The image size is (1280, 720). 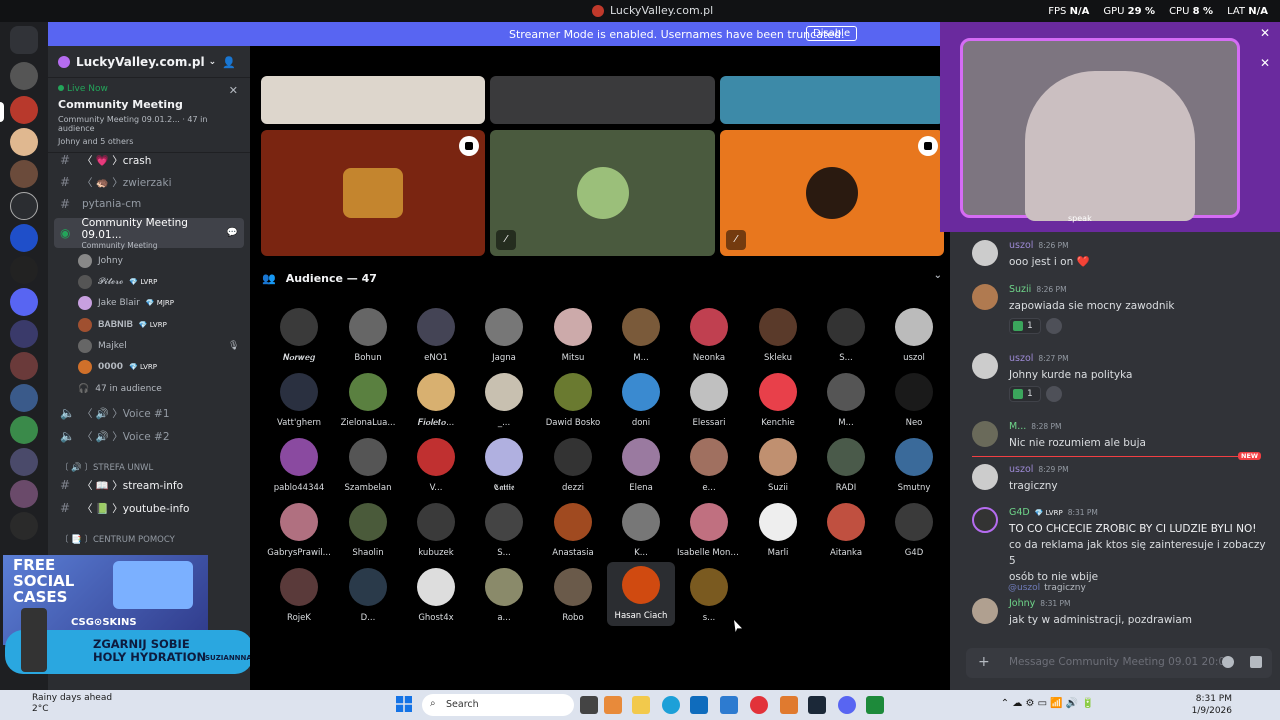 What do you see at coordinates (149, 508) in the screenshot?
I see `channel-youtube-info: # 〈 📗 〉youtube-info` at bounding box center [149, 508].